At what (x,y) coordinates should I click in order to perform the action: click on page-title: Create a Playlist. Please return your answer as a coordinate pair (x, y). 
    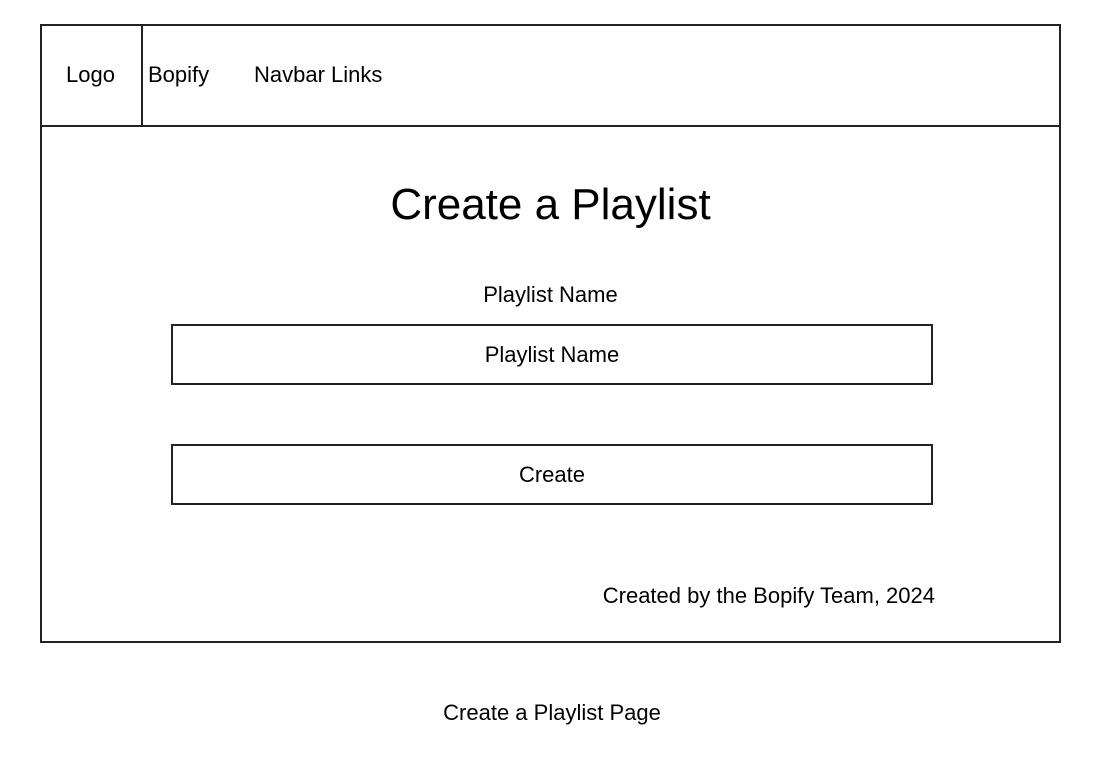
    Looking at the image, I should click on (550, 204).